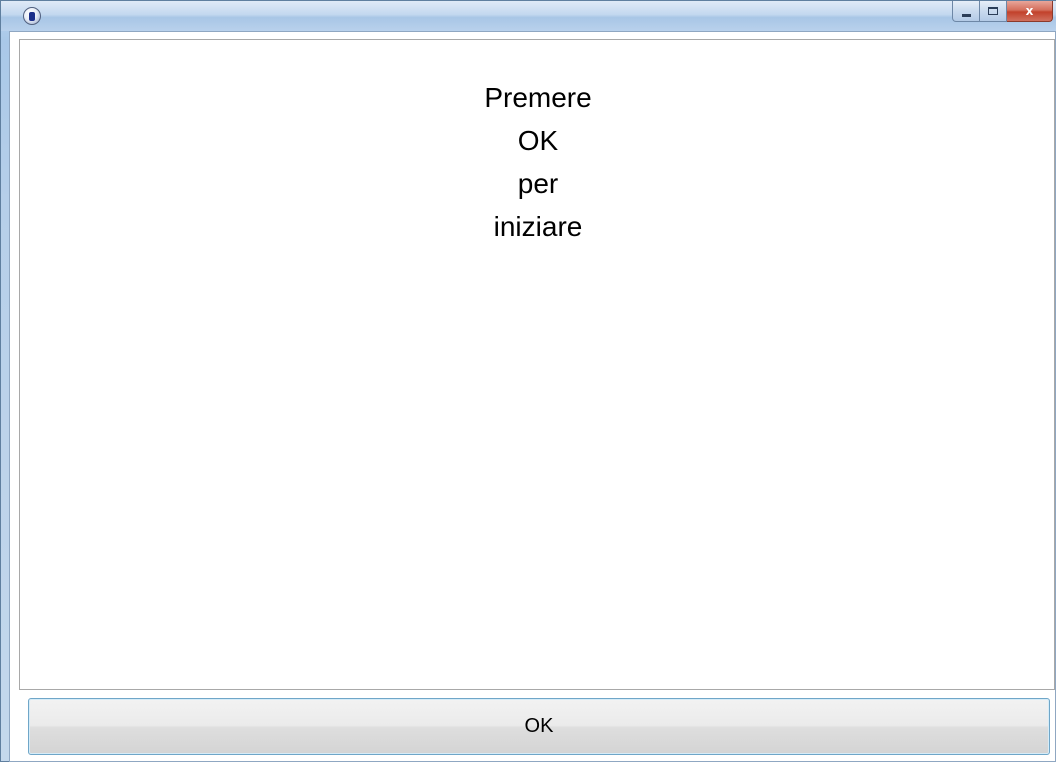 Image resolution: width=1056 pixels, height=762 pixels. What do you see at coordinates (966, 15) in the screenshot?
I see `minimize-icon` at bounding box center [966, 15].